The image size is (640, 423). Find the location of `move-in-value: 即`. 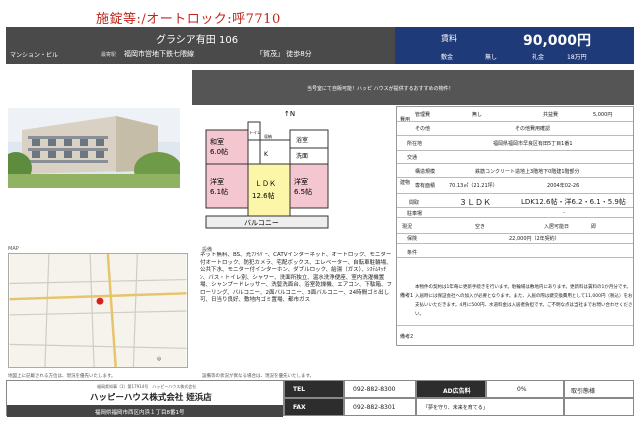

move-in-value: 即 is located at coordinates (594, 227).